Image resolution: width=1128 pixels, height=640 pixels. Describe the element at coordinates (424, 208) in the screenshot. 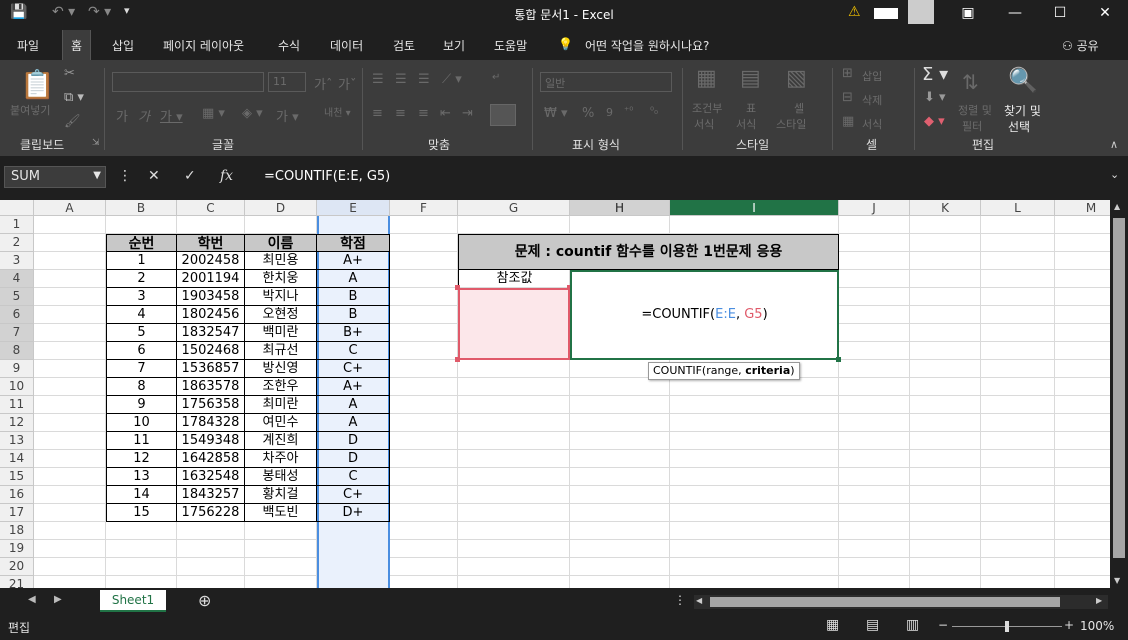

I see `column-header-f: F` at that location.